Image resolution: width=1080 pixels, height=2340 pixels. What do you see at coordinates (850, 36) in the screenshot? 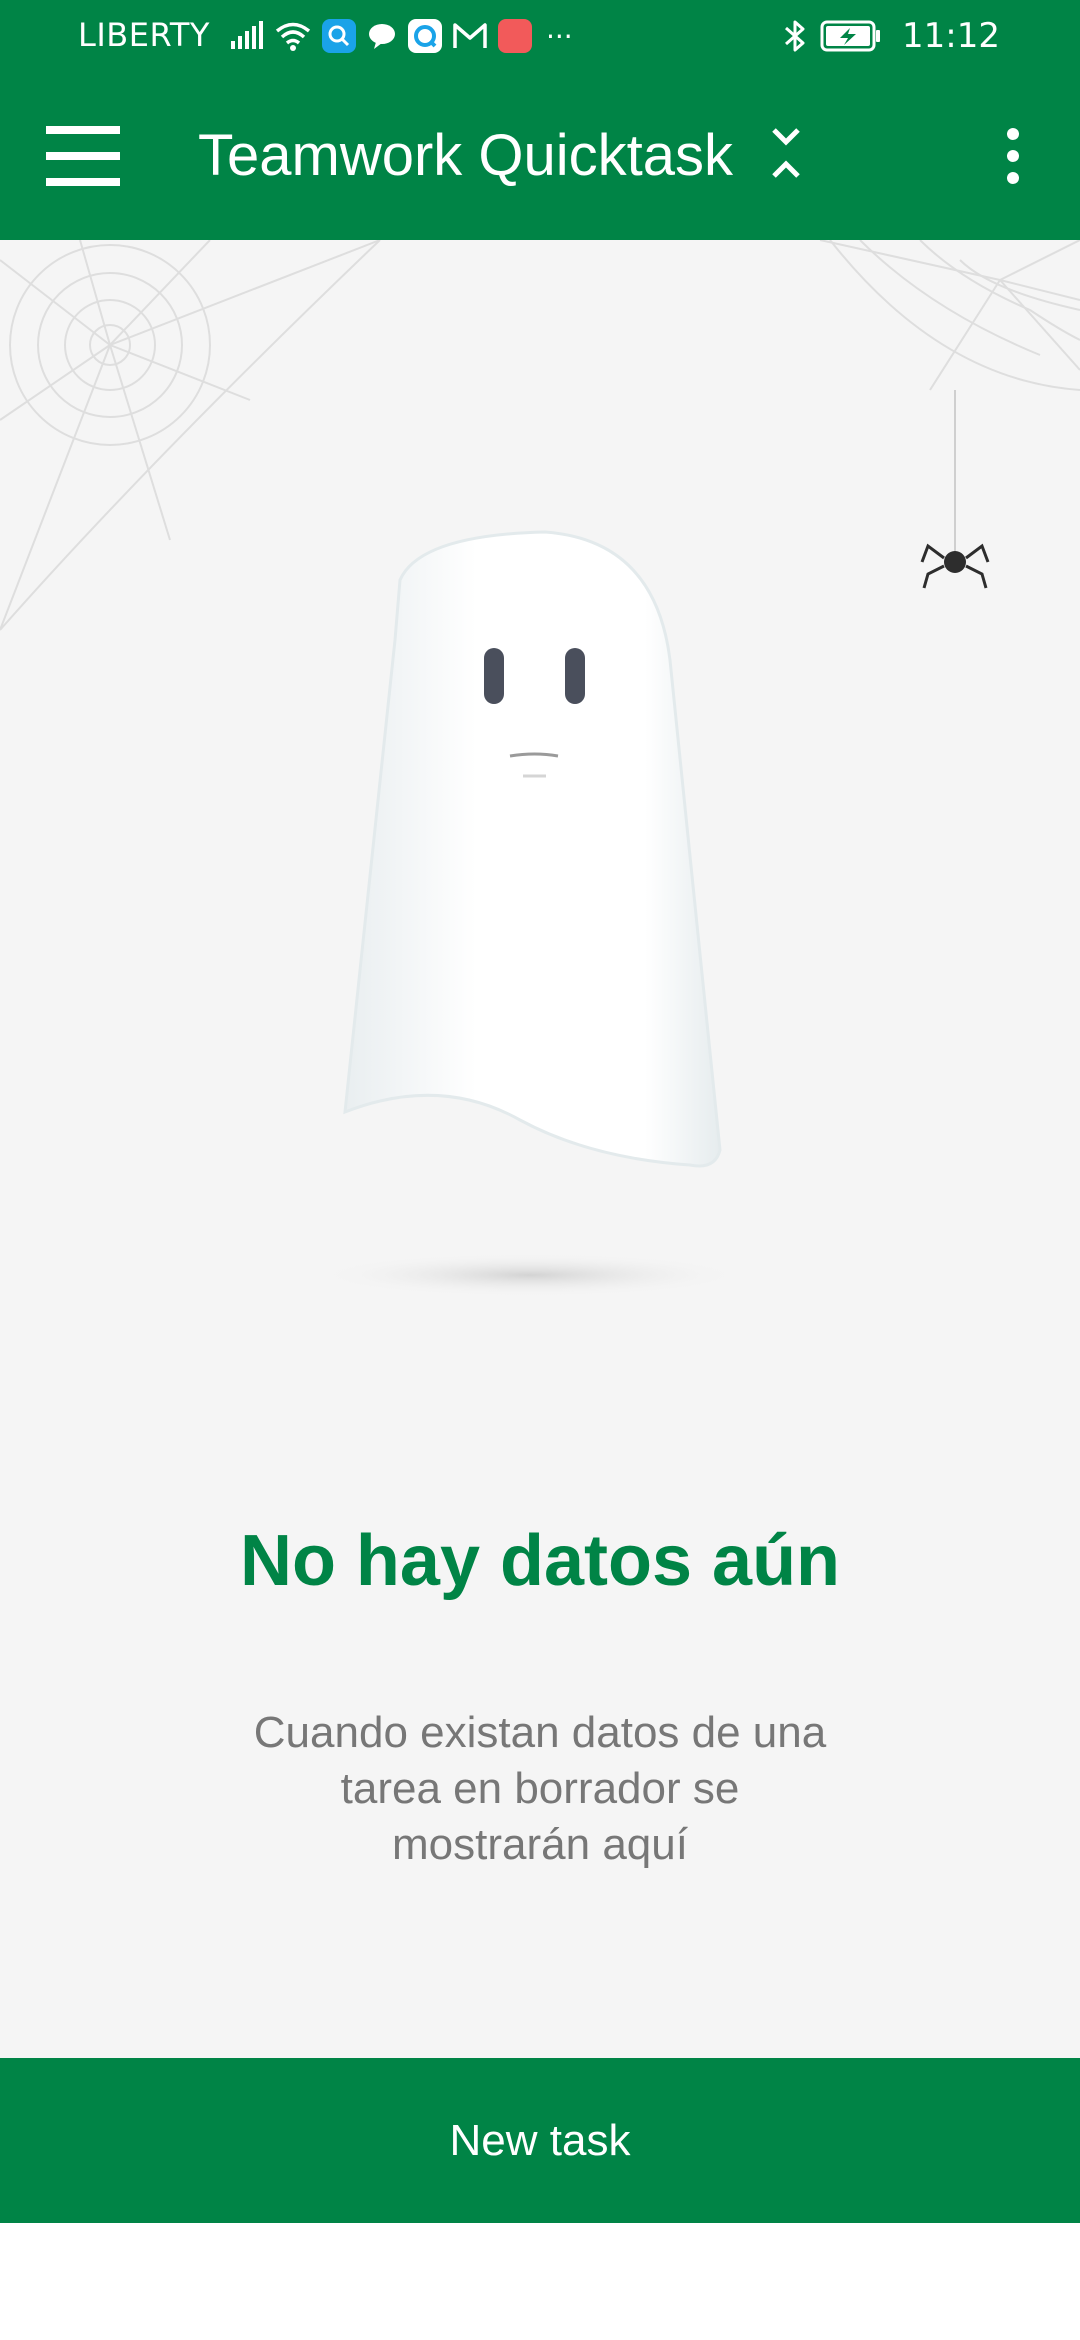
I see `battery-charging-icon` at bounding box center [850, 36].